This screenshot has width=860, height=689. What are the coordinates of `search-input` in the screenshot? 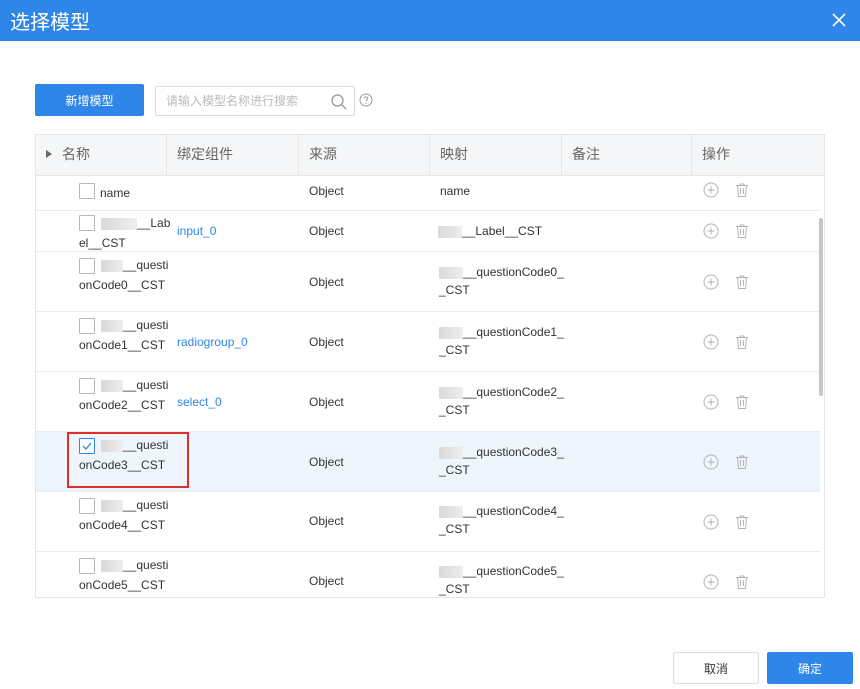 It's located at (241, 101).